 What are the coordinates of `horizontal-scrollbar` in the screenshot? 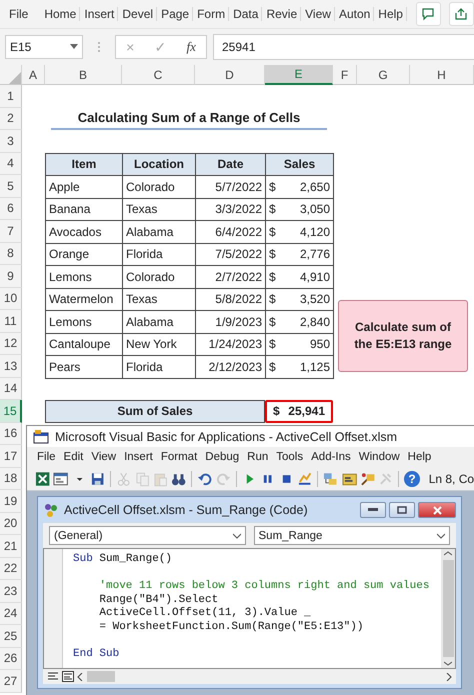 It's located at (264, 676).